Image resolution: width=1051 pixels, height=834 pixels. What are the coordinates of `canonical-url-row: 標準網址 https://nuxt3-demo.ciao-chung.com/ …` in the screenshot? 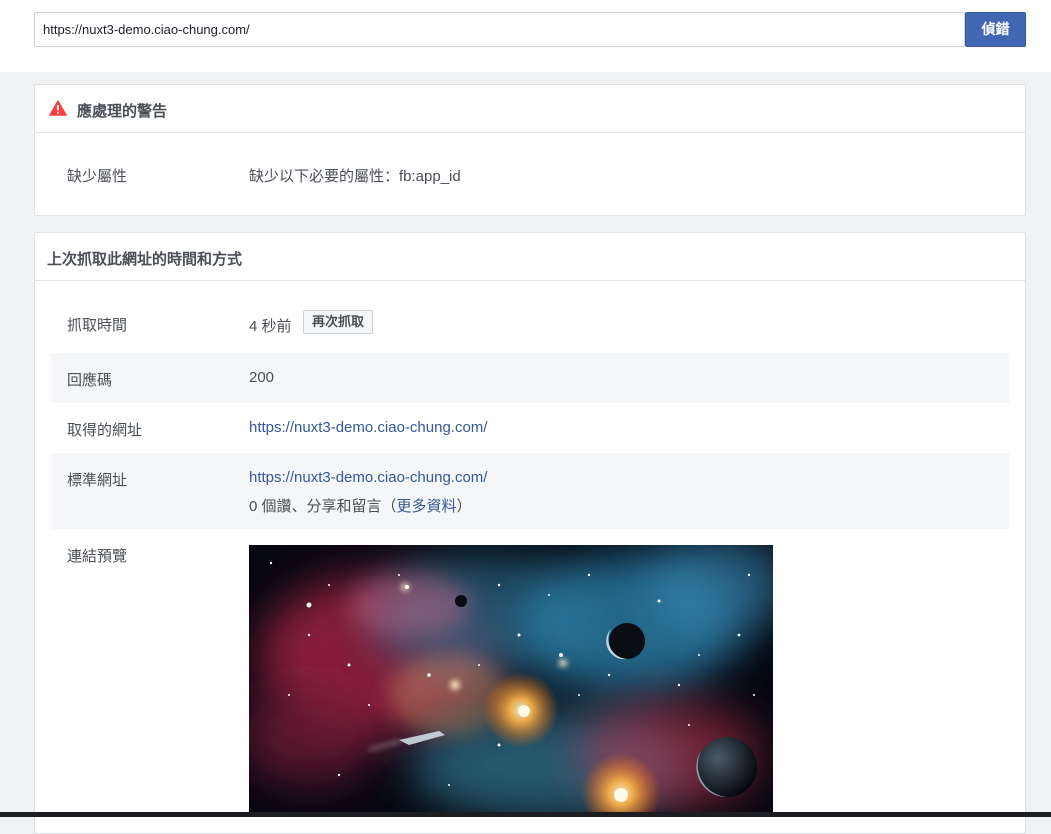 It's located at (530, 491).